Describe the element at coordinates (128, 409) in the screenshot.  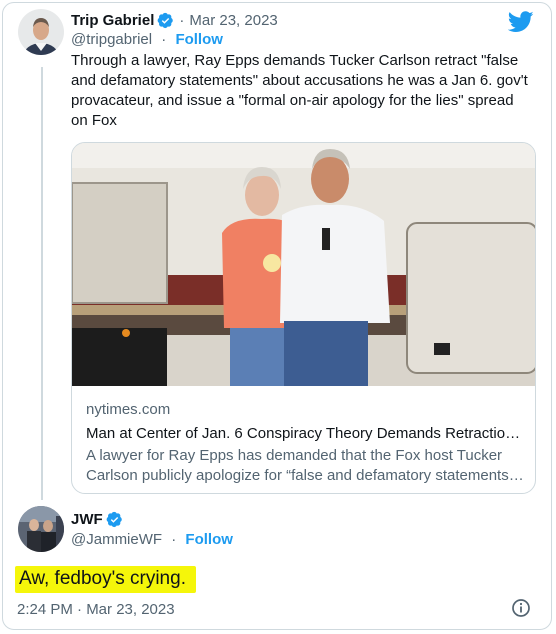
I see `link-domain: nytimes.com` at that location.